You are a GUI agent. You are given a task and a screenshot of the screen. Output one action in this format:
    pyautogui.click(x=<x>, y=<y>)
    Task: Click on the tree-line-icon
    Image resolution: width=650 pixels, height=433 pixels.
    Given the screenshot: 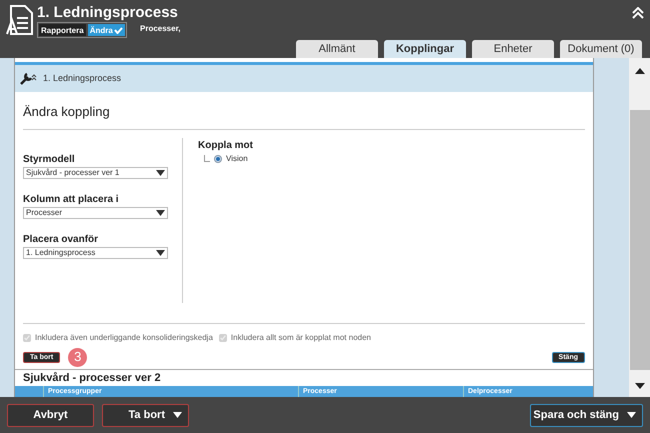 What is the action you would take?
    pyautogui.click(x=207, y=158)
    